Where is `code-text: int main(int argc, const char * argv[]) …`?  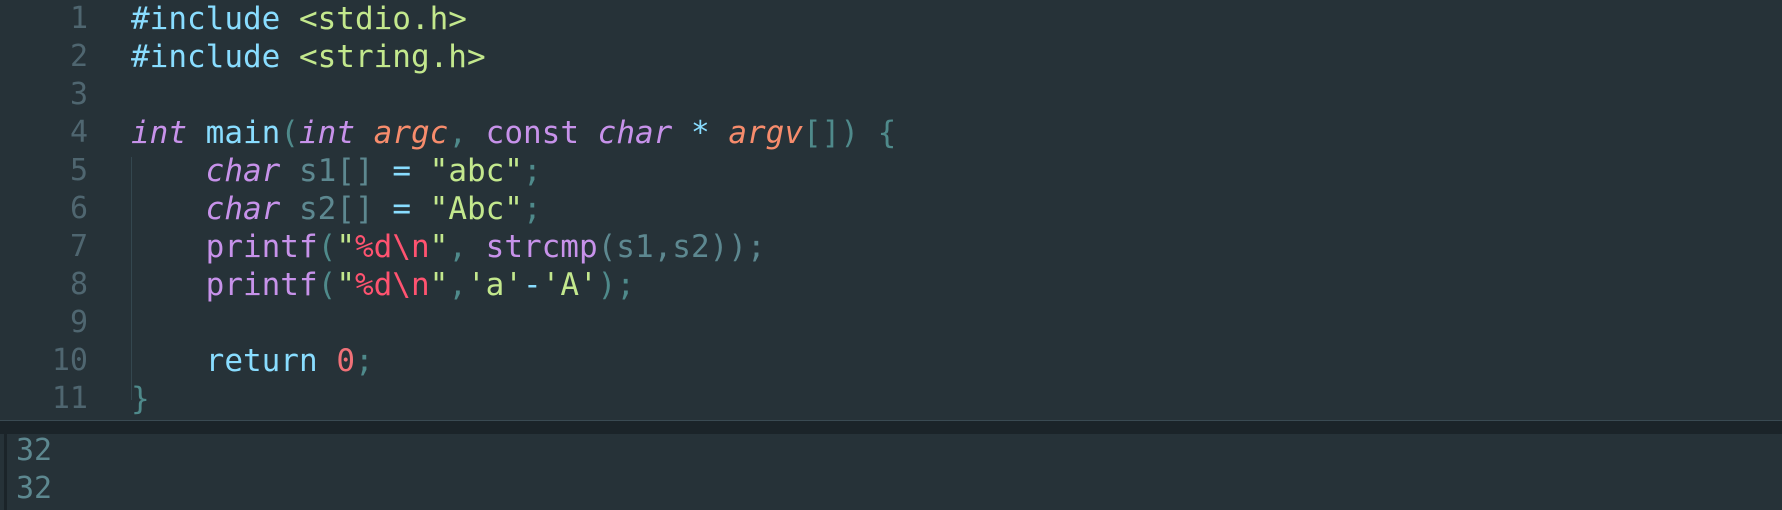 code-text: int main(int argc, const char * argv[]) … is located at coordinates (513, 133).